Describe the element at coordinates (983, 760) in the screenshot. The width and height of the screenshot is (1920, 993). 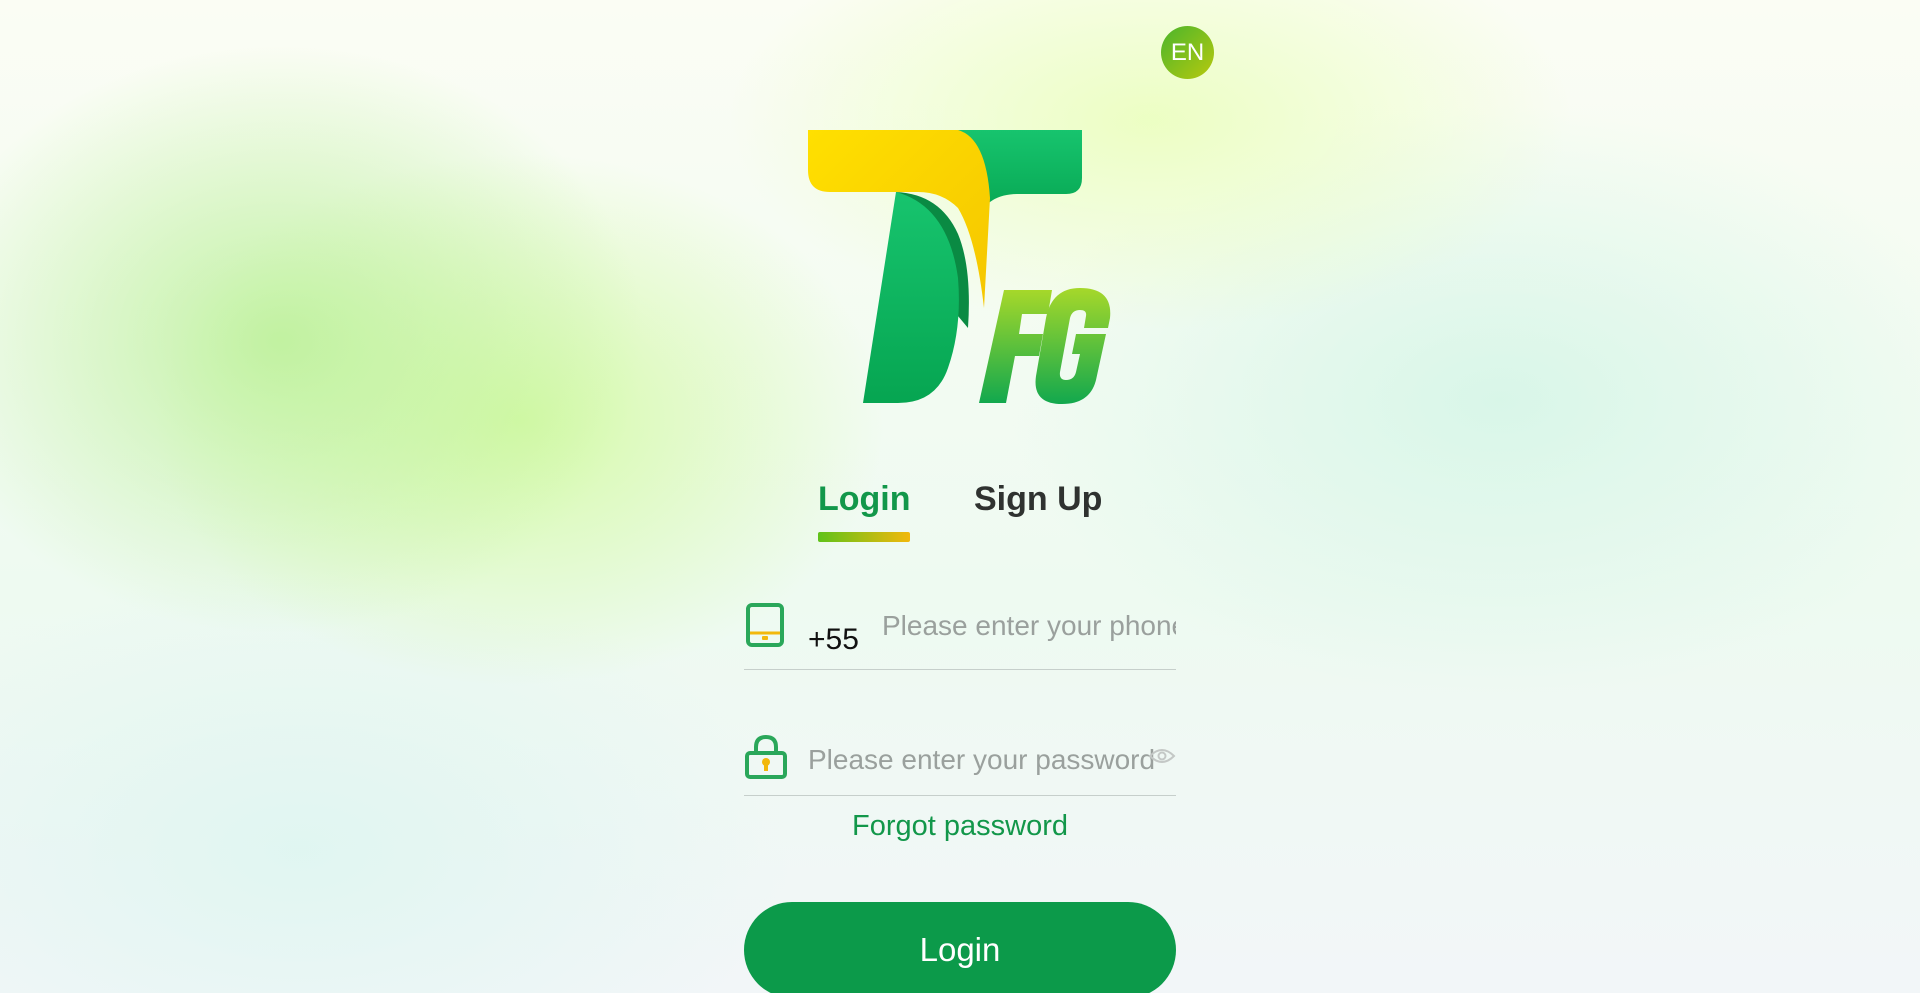
I see `password-input` at that location.